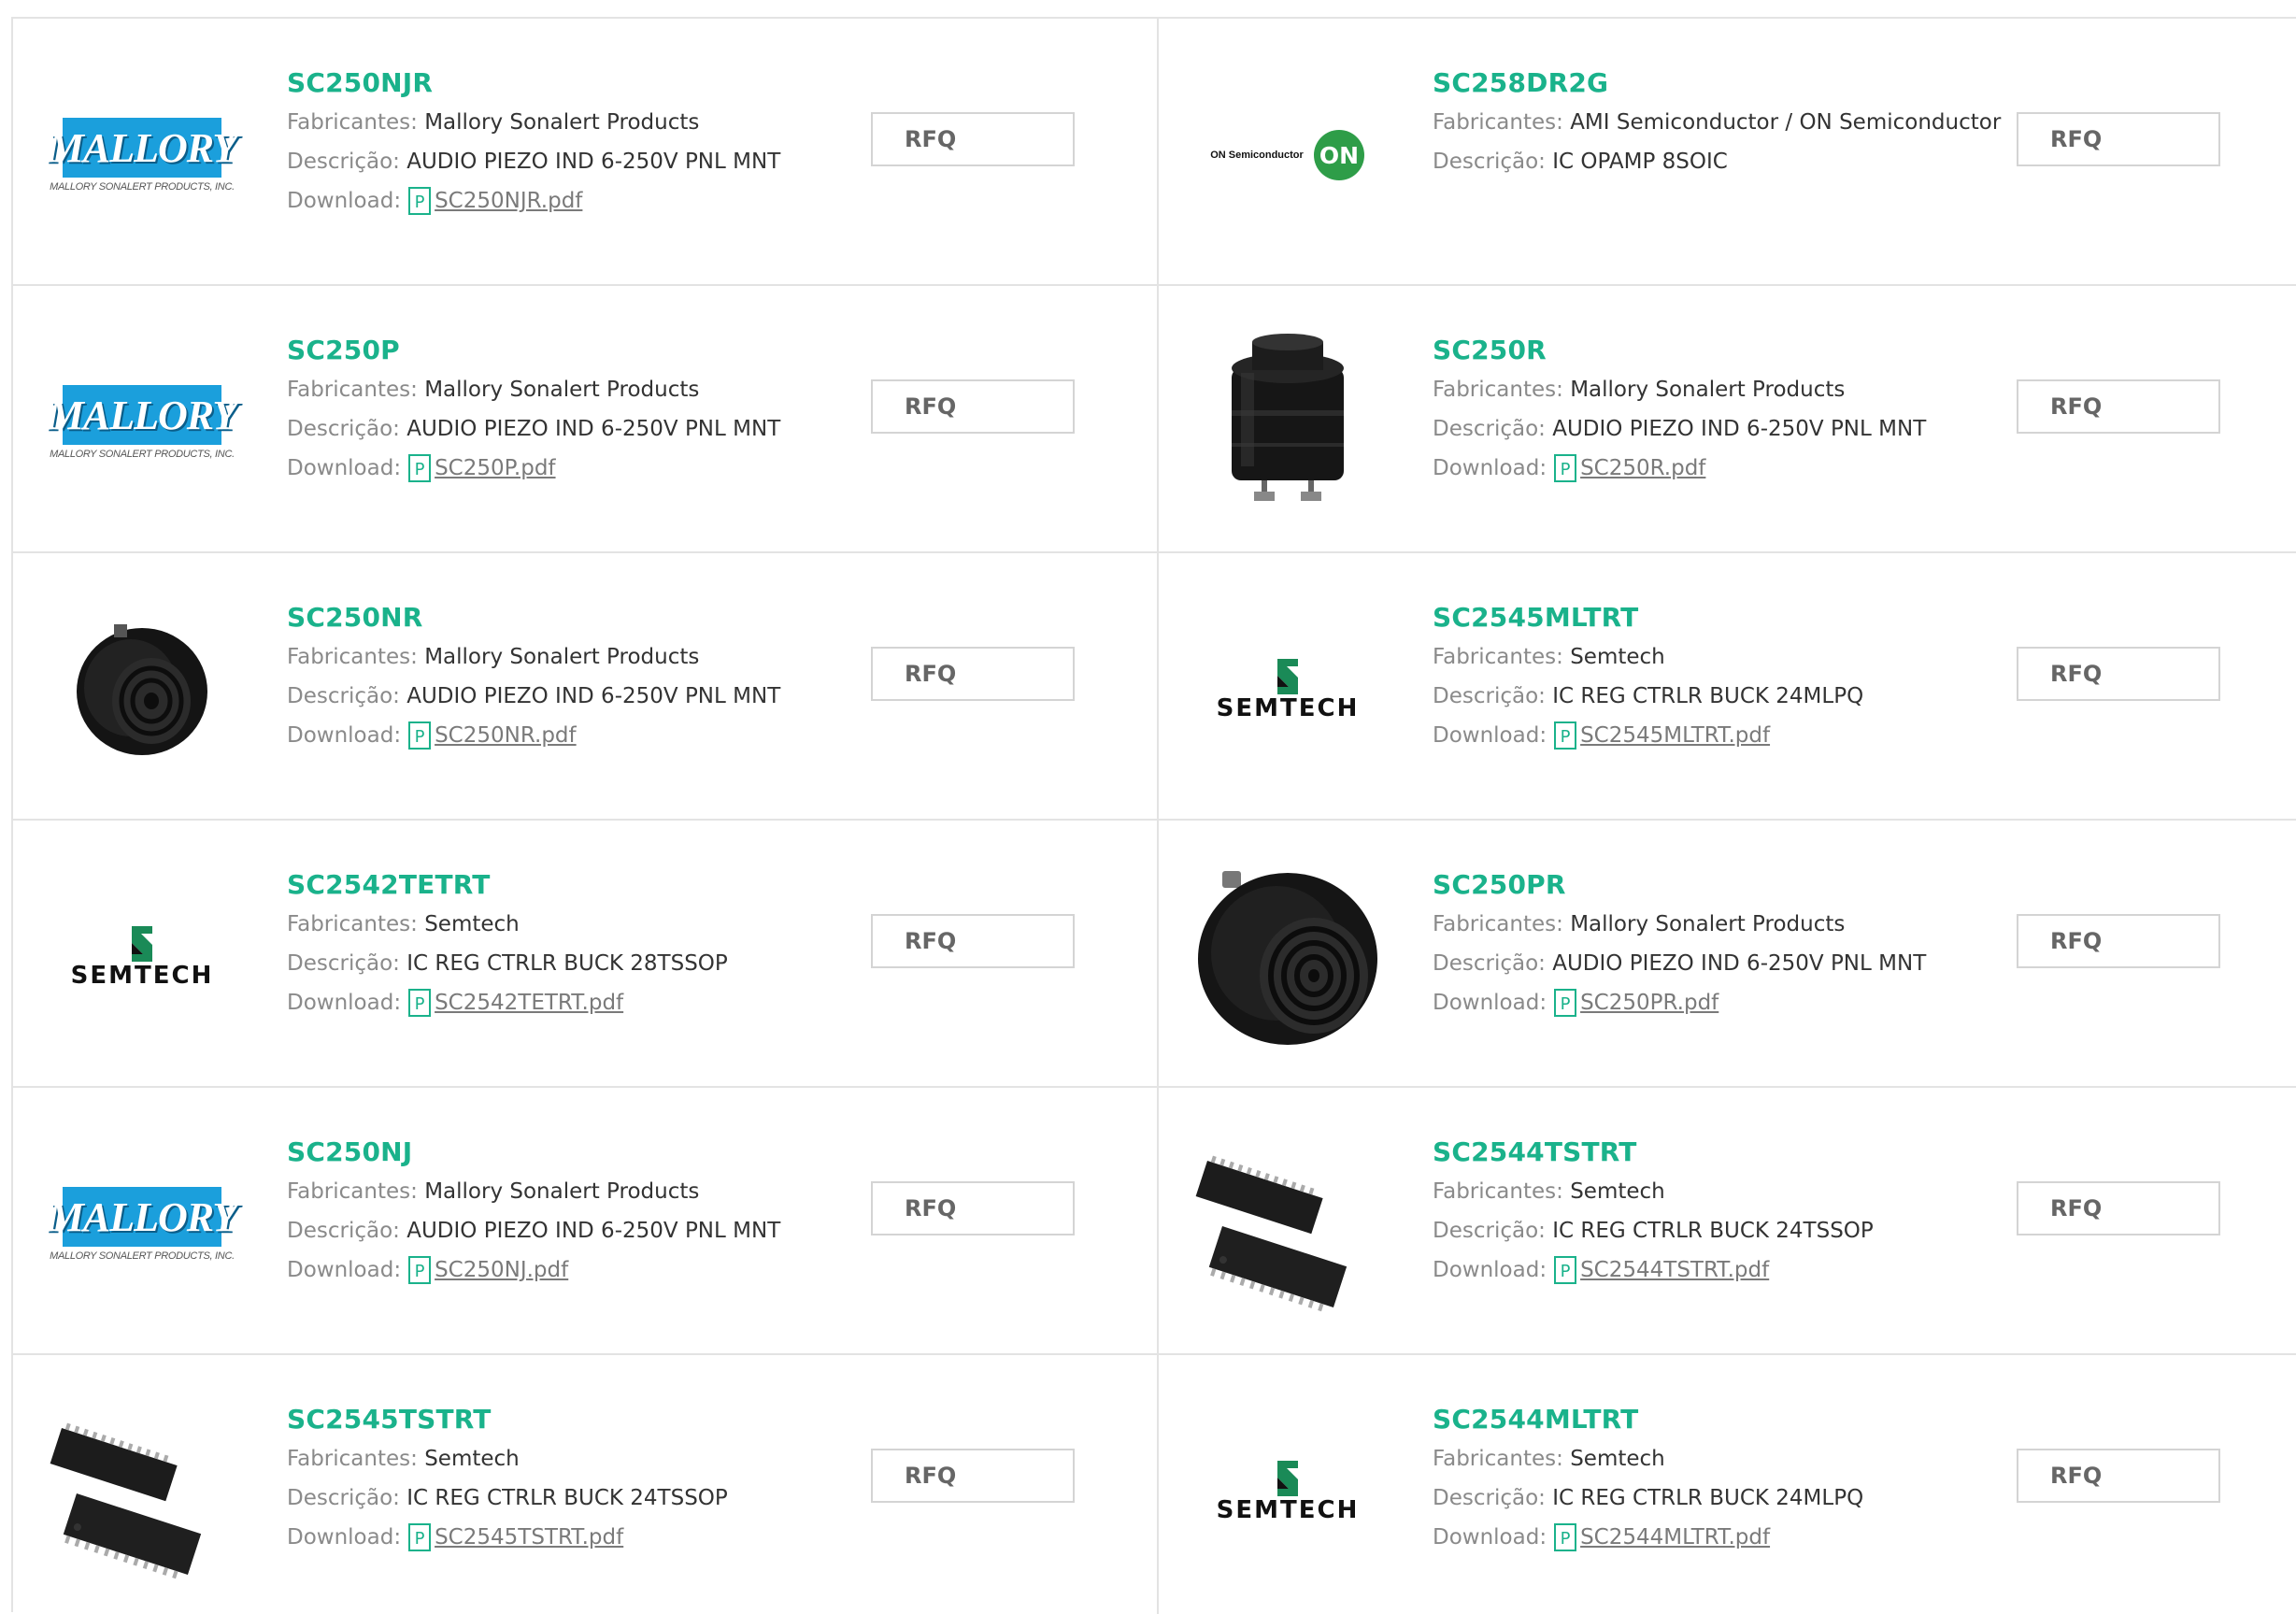 The height and width of the screenshot is (1614, 2296). I want to click on part-number-link: SC250NJR, so click(576, 85).